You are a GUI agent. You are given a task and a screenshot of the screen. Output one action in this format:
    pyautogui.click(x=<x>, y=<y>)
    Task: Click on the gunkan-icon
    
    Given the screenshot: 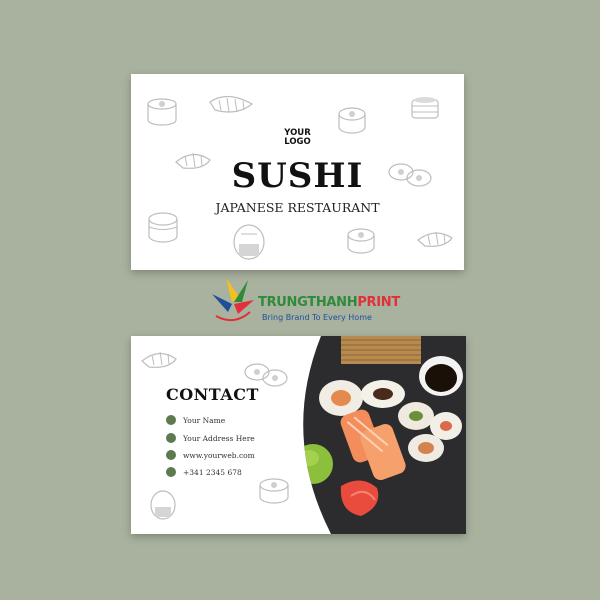 What is the action you would take?
    pyautogui.click(x=425, y=108)
    